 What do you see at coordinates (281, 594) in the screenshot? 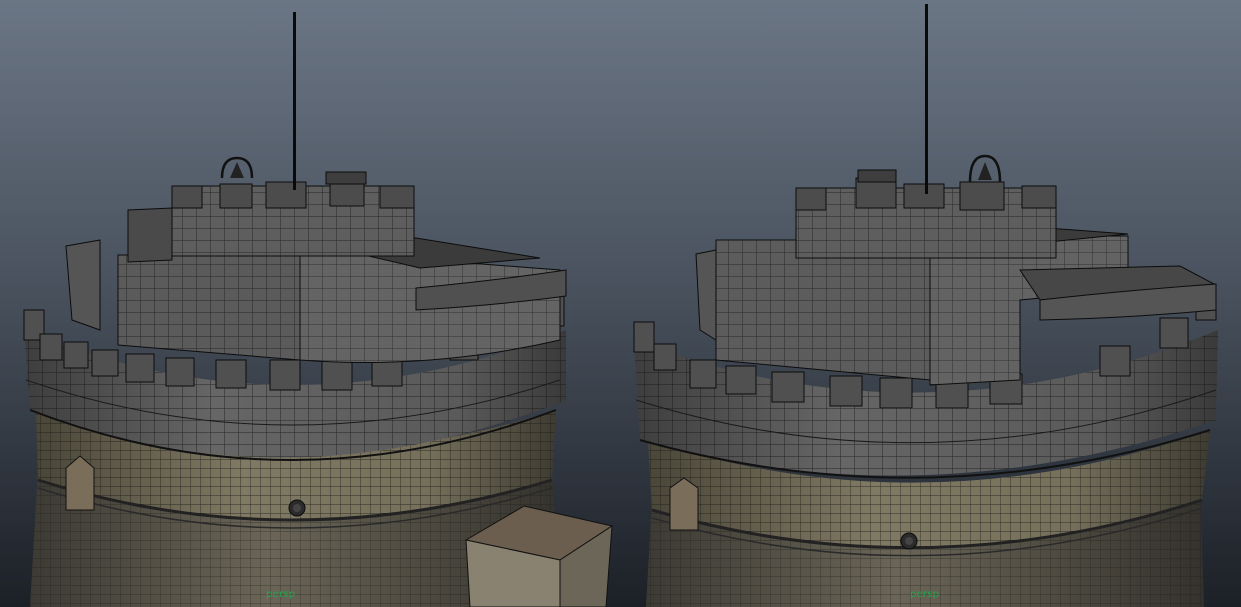
I see `camera-label-left: persp` at bounding box center [281, 594].